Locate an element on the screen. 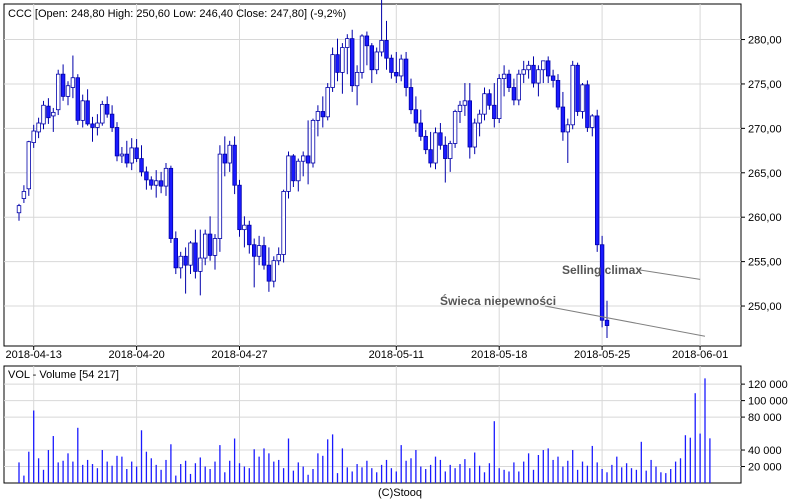  volume-tick-label: 120 000 is located at coordinates (768, 385).